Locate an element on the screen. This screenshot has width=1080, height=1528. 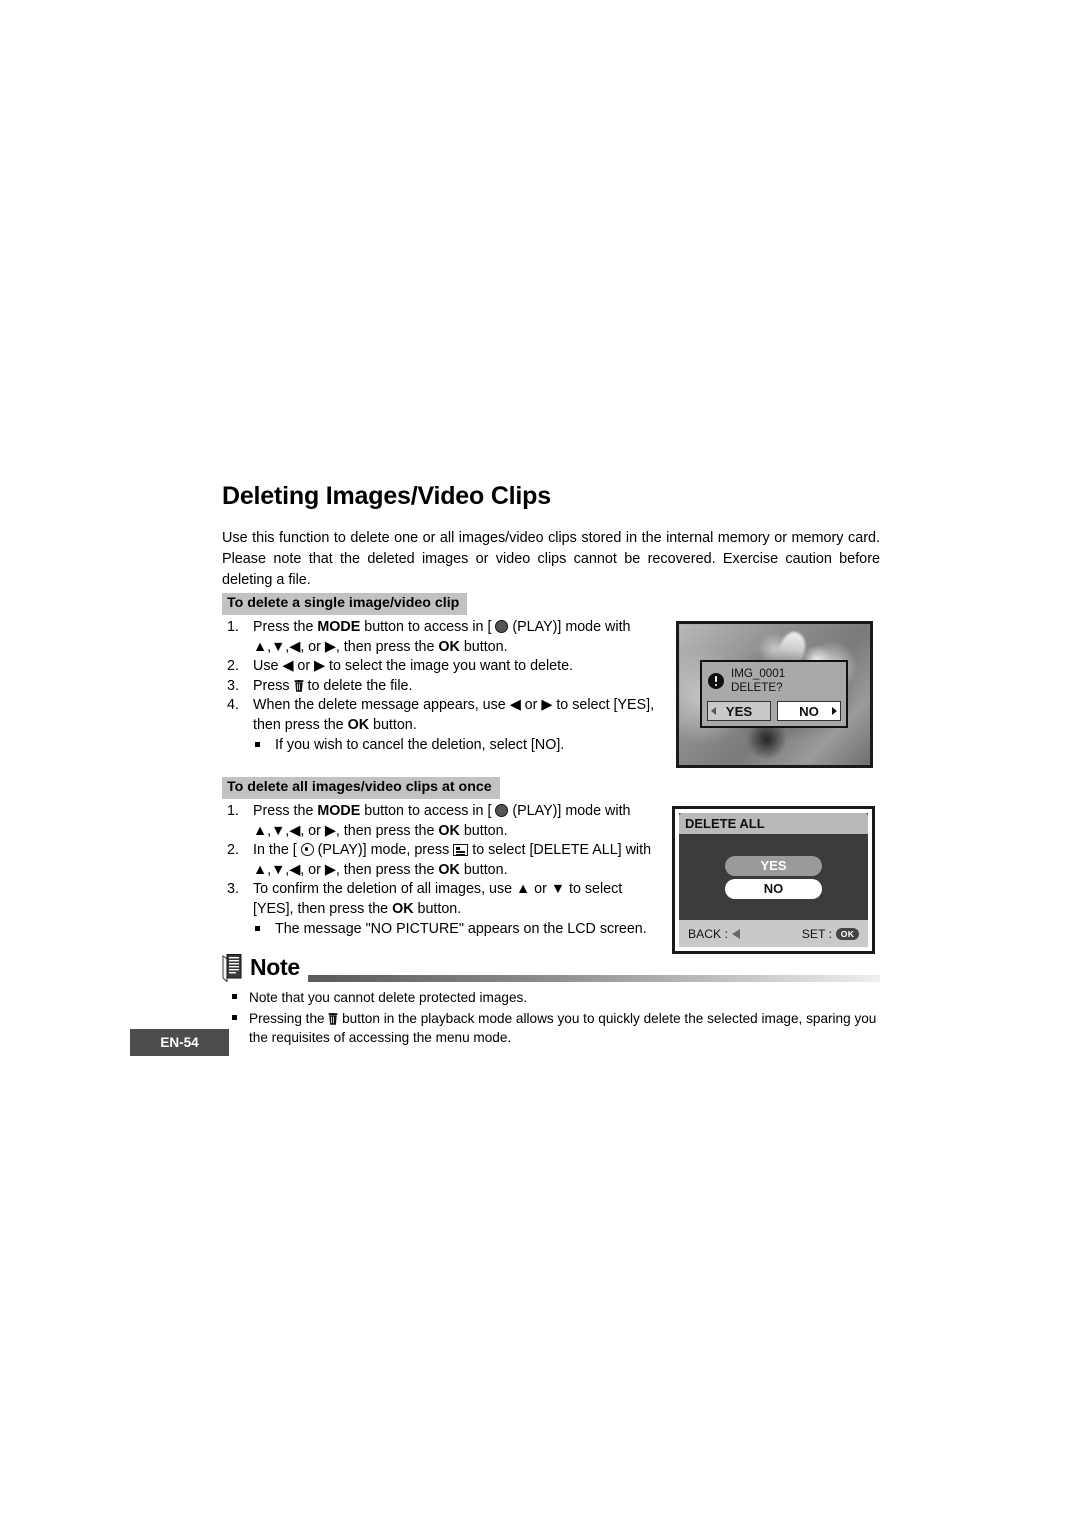
yes-button-label: YES is located at coordinates (739, 711).